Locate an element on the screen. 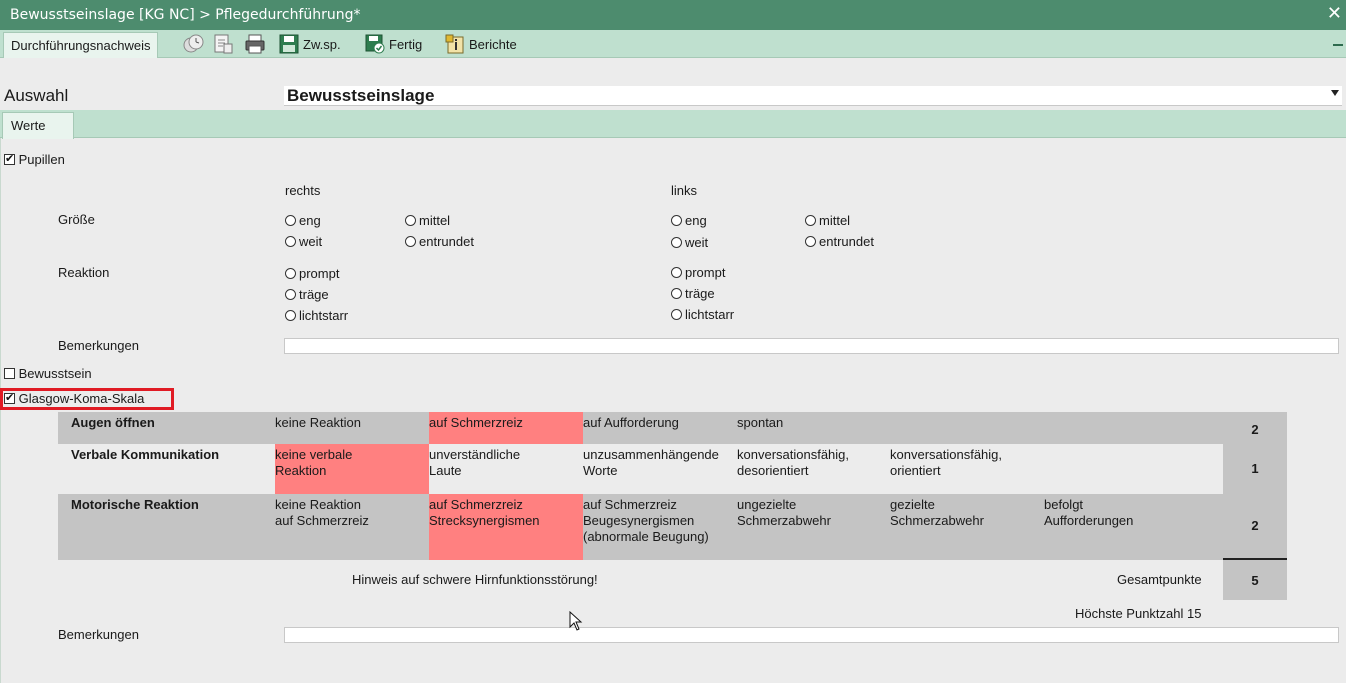 This screenshot has width=1346, height=683. radio-links-lichtstarr: lichtstarr is located at coordinates (702, 314).